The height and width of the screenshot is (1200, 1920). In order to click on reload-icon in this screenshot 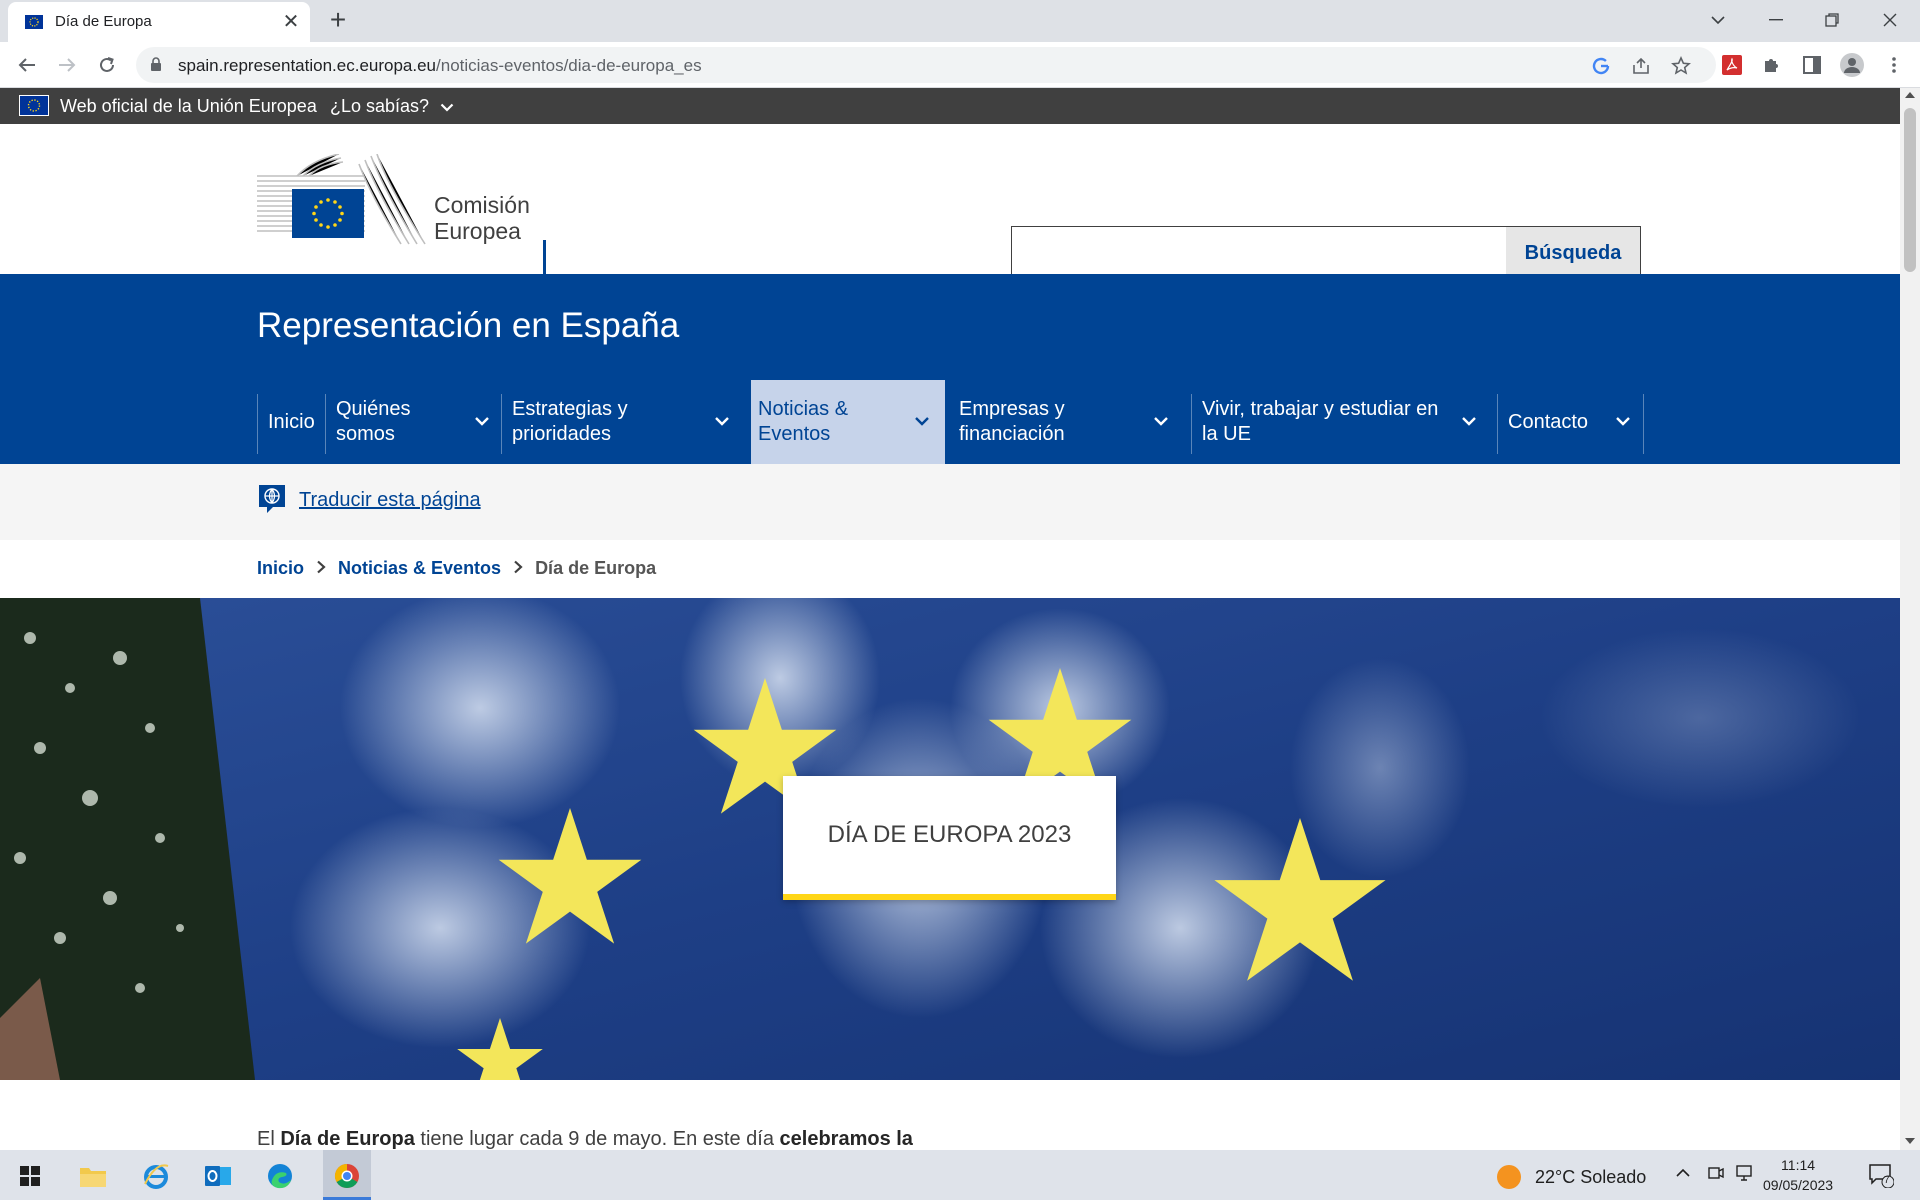, I will do `click(107, 65)`.